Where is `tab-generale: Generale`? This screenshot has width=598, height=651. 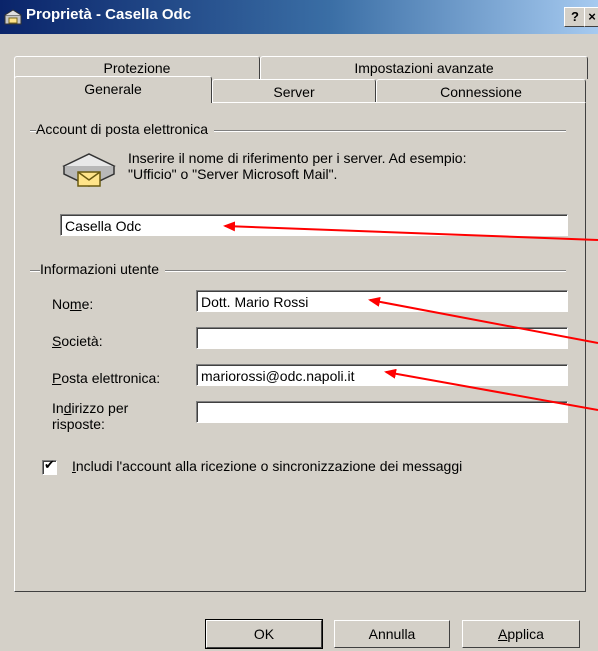
tab-generale: Generale is located at coordinates (113, 89).